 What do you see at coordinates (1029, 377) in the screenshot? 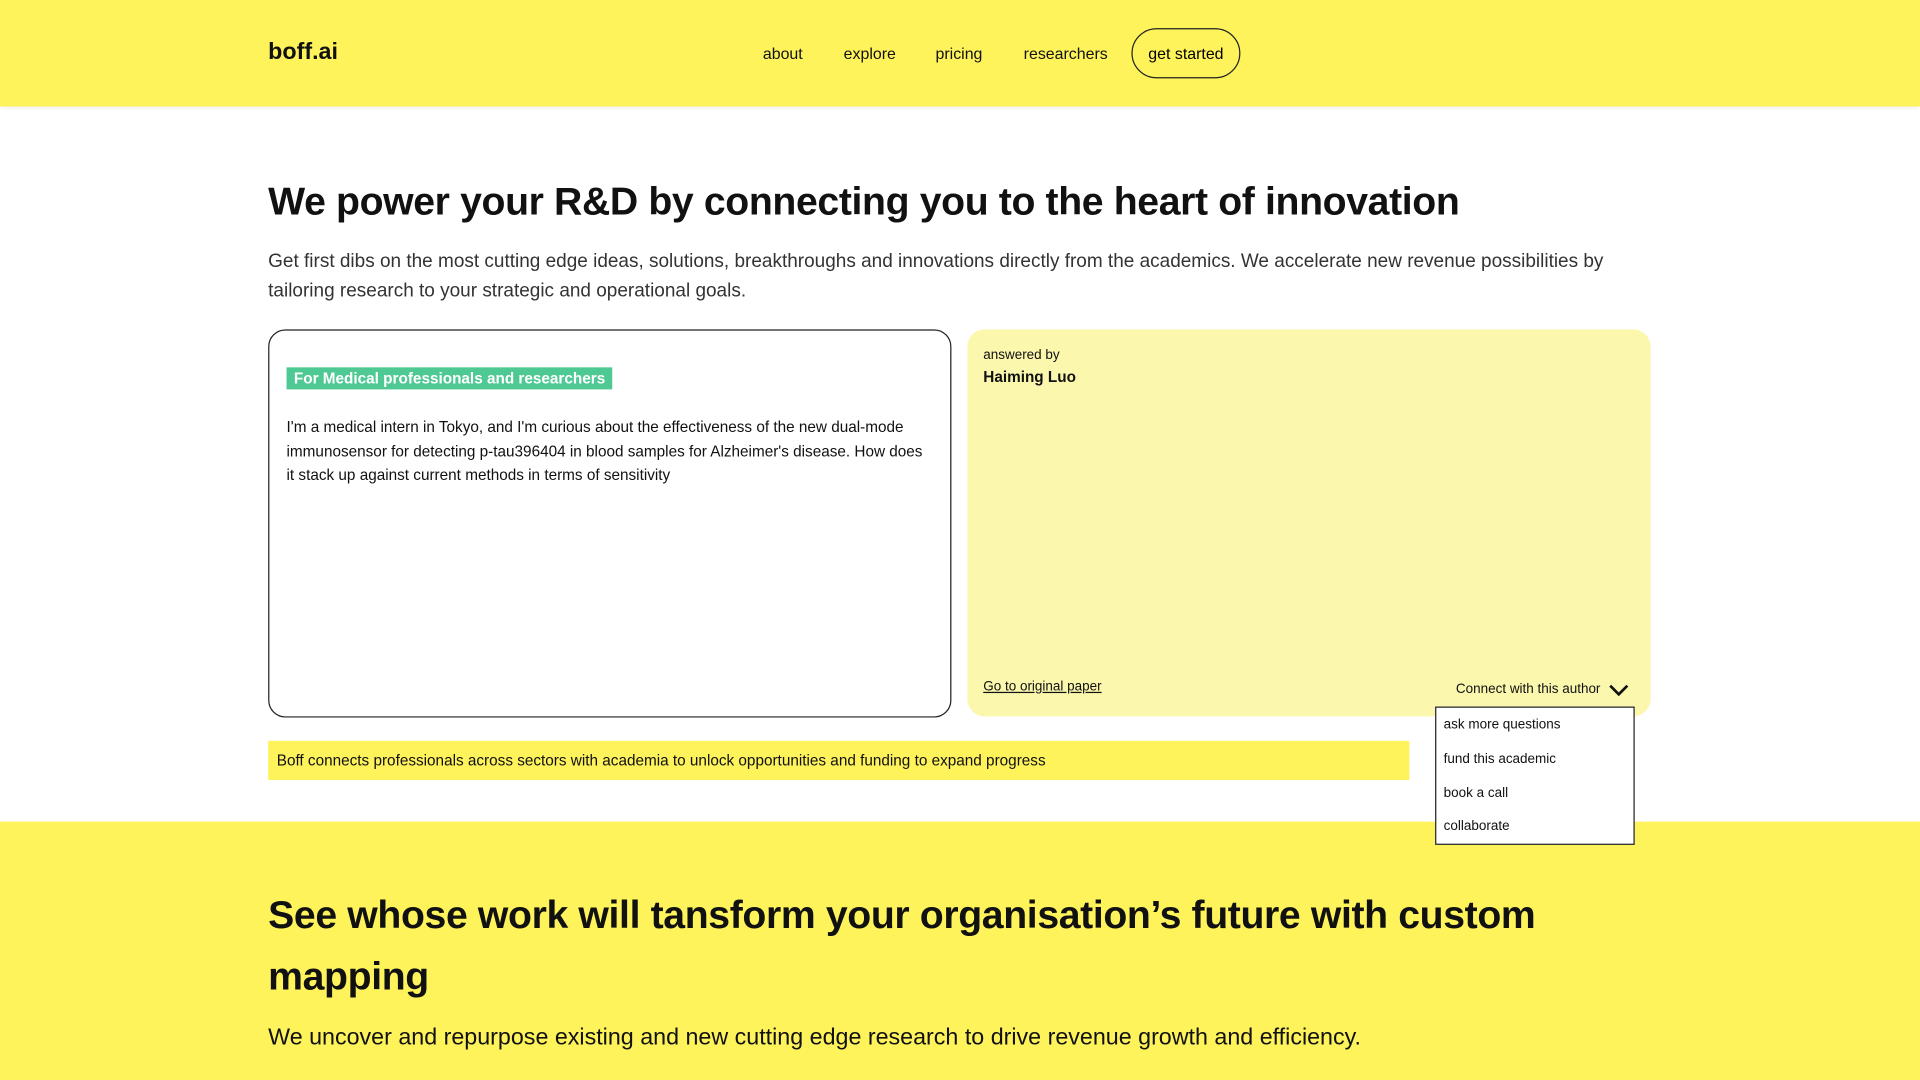
I see `author-name: Haiming Luo` at bounding box center [1029, 377].